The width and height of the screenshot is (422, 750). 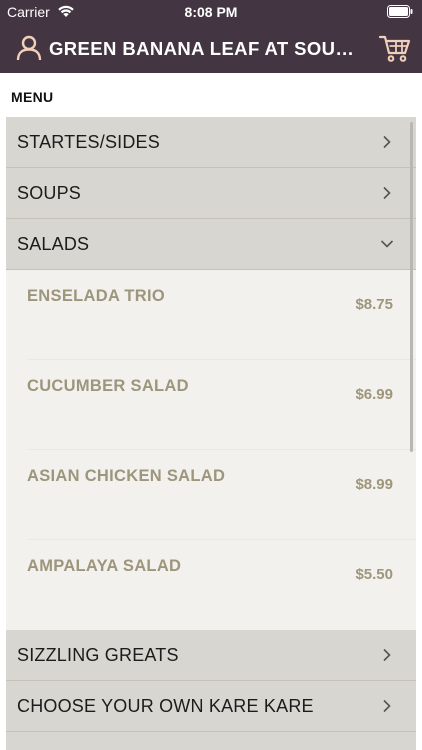 What do you see at coordinates (211, 315) in the screenshot?
I see `menu-item-enselada-trio: ENSELADA TRIO $8.75` at bounding box center [211, 315].